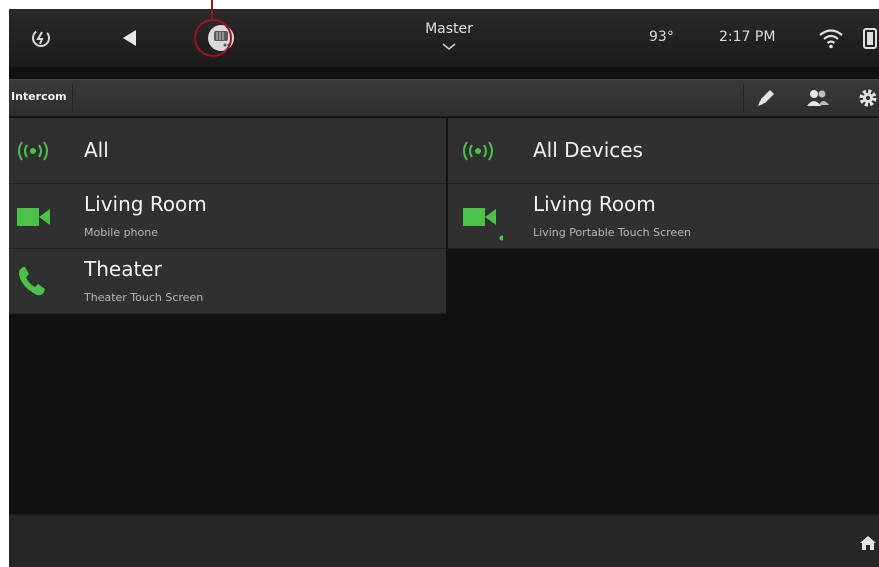  Describe the element at coordinates (227, 151) in the screenshot. I see `list-item-all: All` at that location.